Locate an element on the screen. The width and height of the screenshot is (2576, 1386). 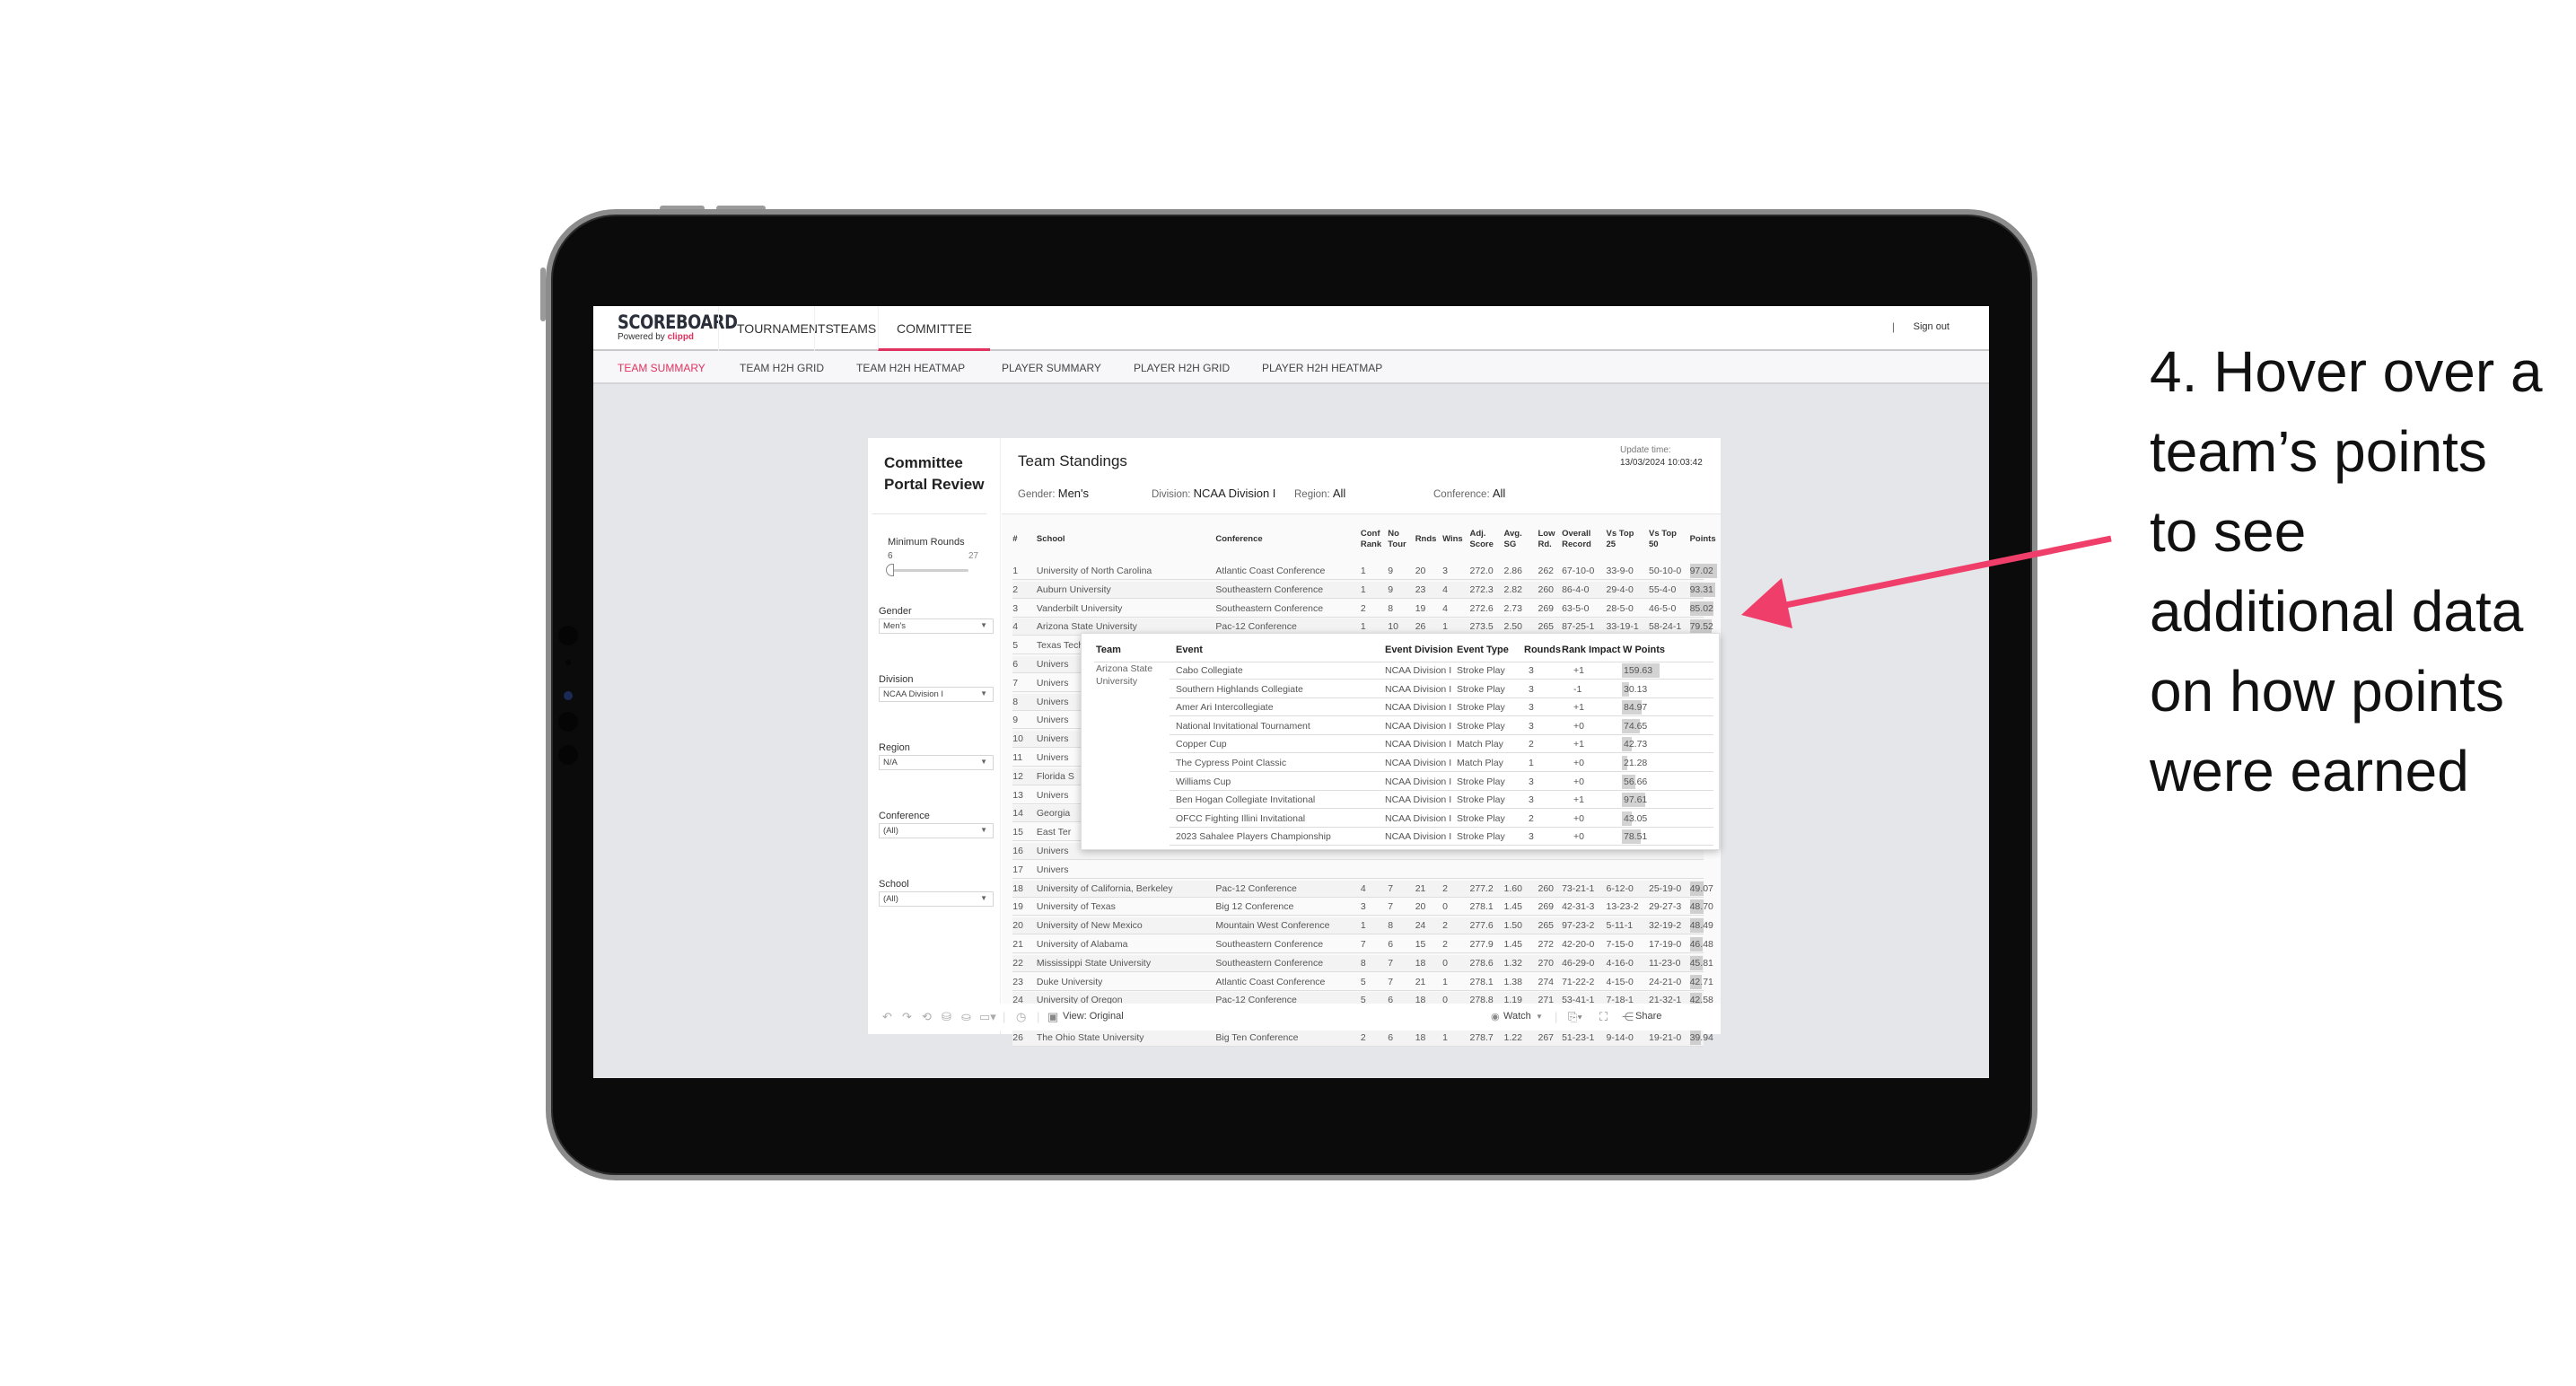
school-select: (All) ▼ is located at coordinates (936, 899).